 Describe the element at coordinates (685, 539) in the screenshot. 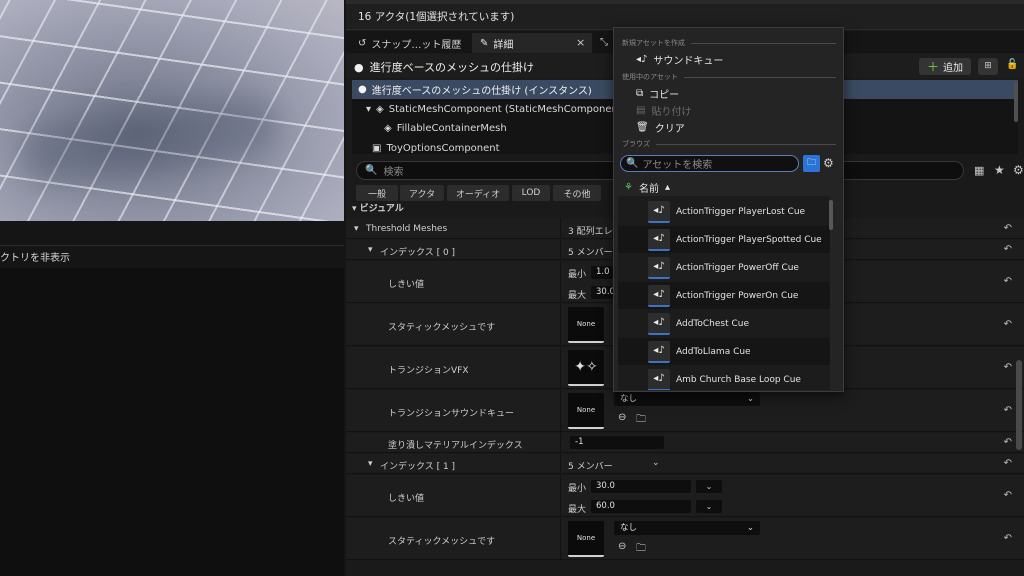

I see `property-row: スタティックメッシュです None なし ⌄ ⊖ 🗀 ↶` at that location.